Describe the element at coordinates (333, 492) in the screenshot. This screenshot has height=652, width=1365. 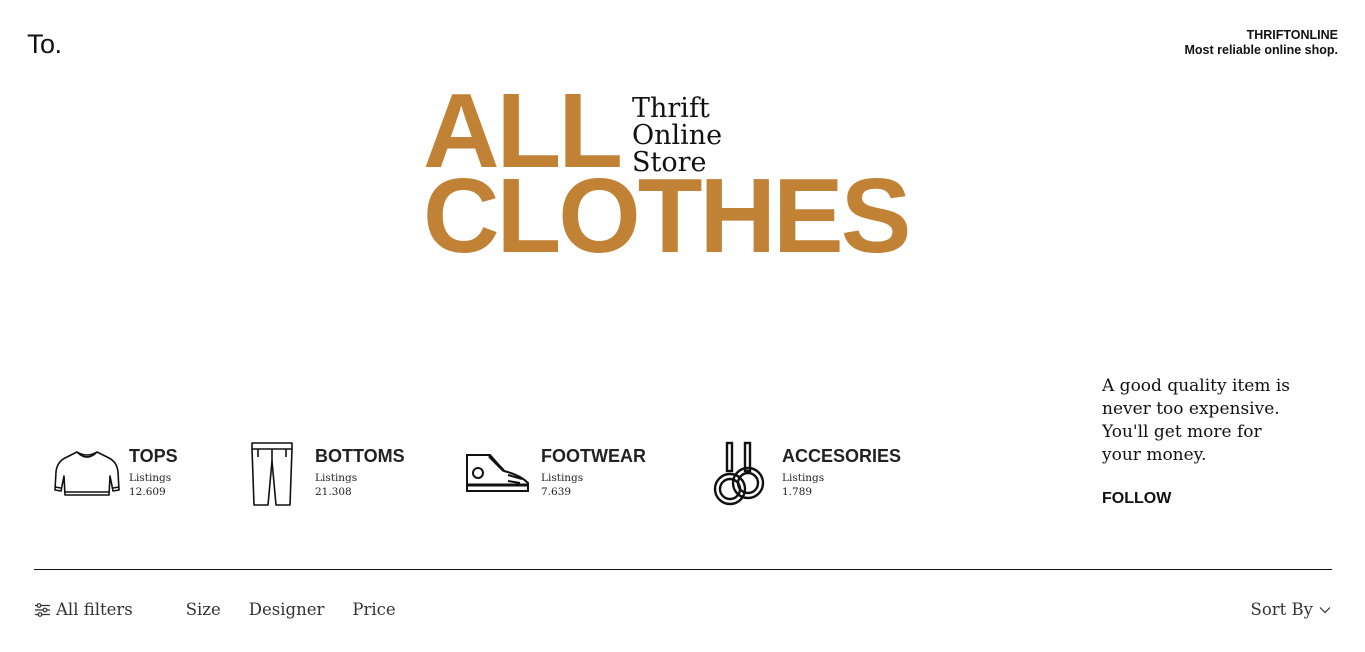
I see `listings-count: 21.308` at that location.